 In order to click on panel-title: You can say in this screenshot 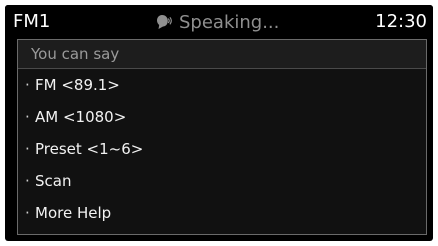, I will do `click(75, 54)`.